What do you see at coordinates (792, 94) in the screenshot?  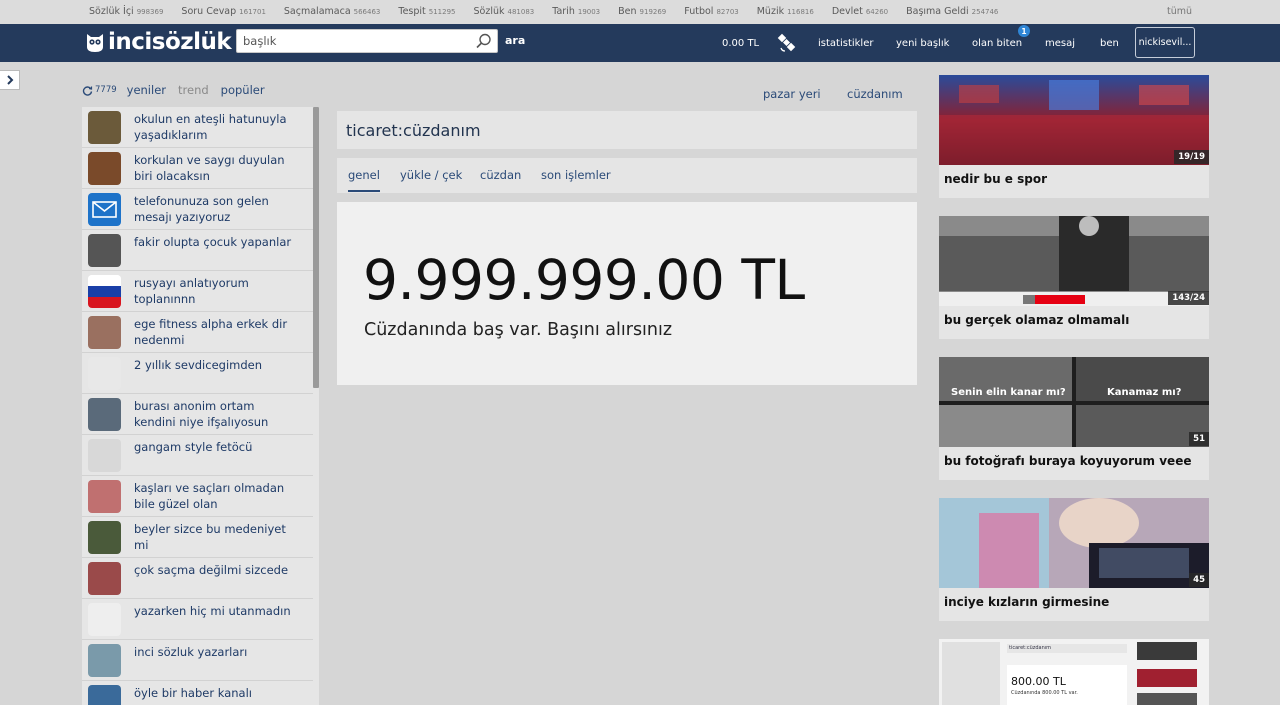 I see `market-link: pazar yeri` at bounding box center [792, 94].